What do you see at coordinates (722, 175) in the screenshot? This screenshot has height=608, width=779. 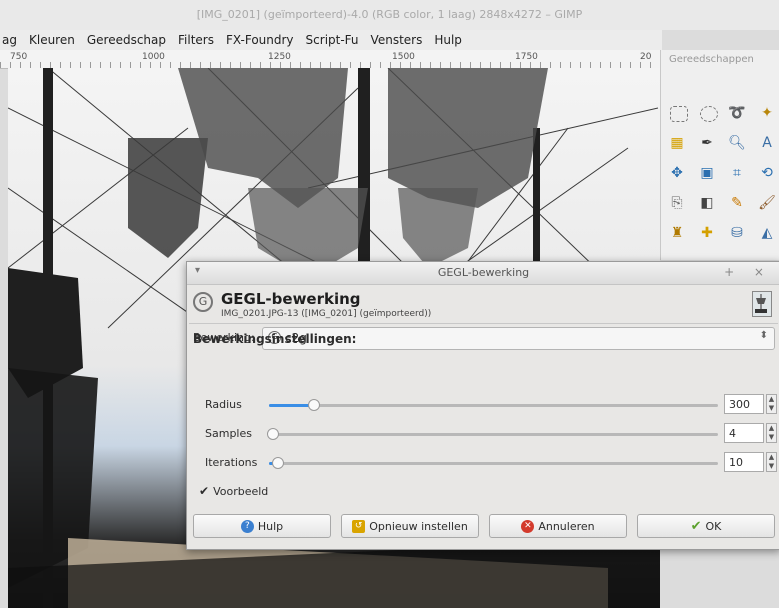 I see `tool-grid: ➰ ✦ ▦ ✒ 🔍︎ A ✥ ▣ ⌗ ⟲ ⎘ ◧ ✎ 🖌︎ ♜ ✚ ⛁ ◭` at bounding box center [722, 175].